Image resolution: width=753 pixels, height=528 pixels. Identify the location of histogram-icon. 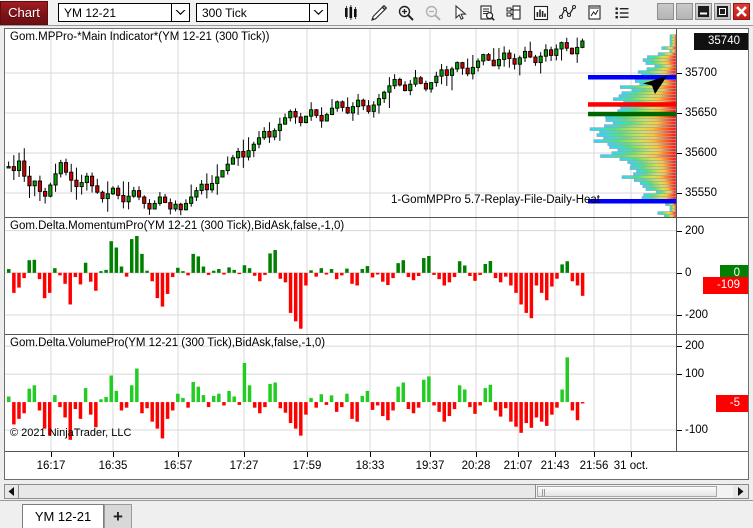
(540, 13).